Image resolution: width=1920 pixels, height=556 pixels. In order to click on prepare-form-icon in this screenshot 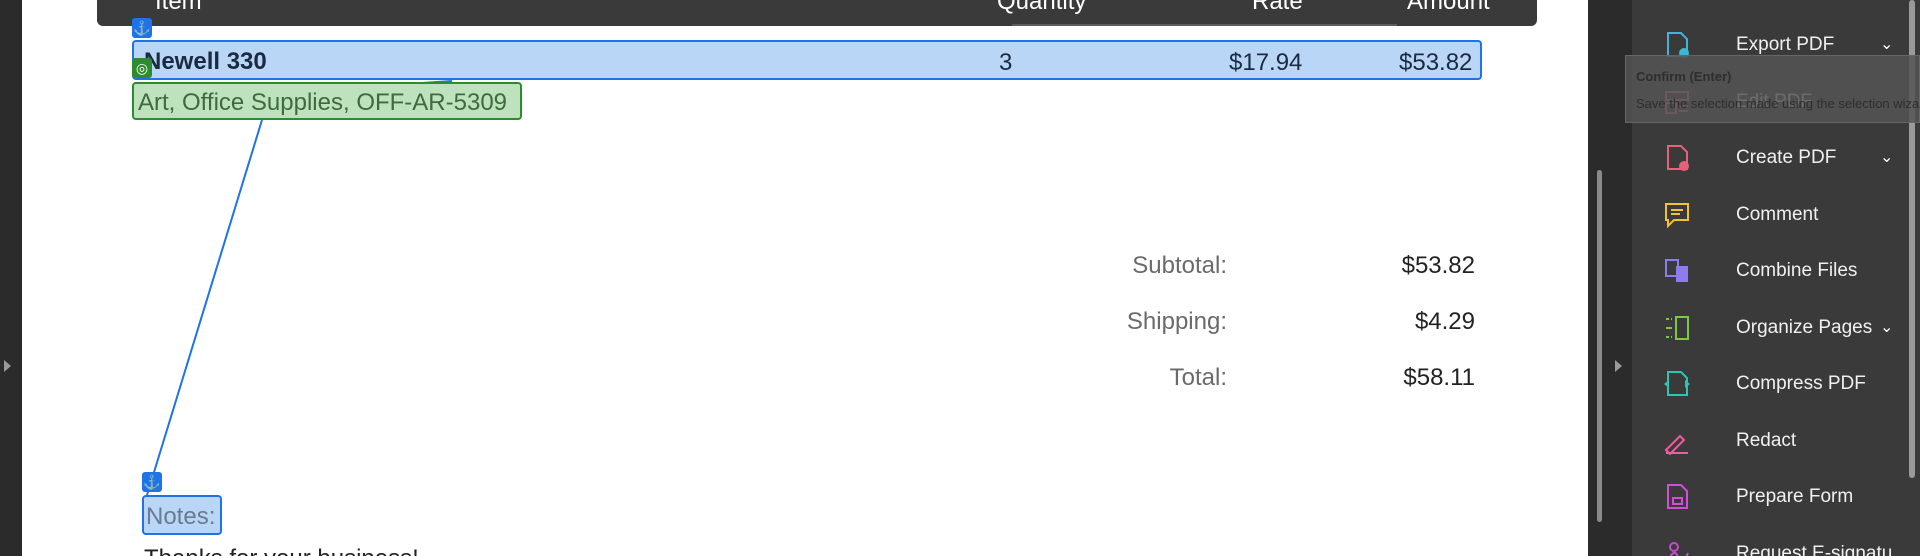, I will do `click(1677, 496)`.